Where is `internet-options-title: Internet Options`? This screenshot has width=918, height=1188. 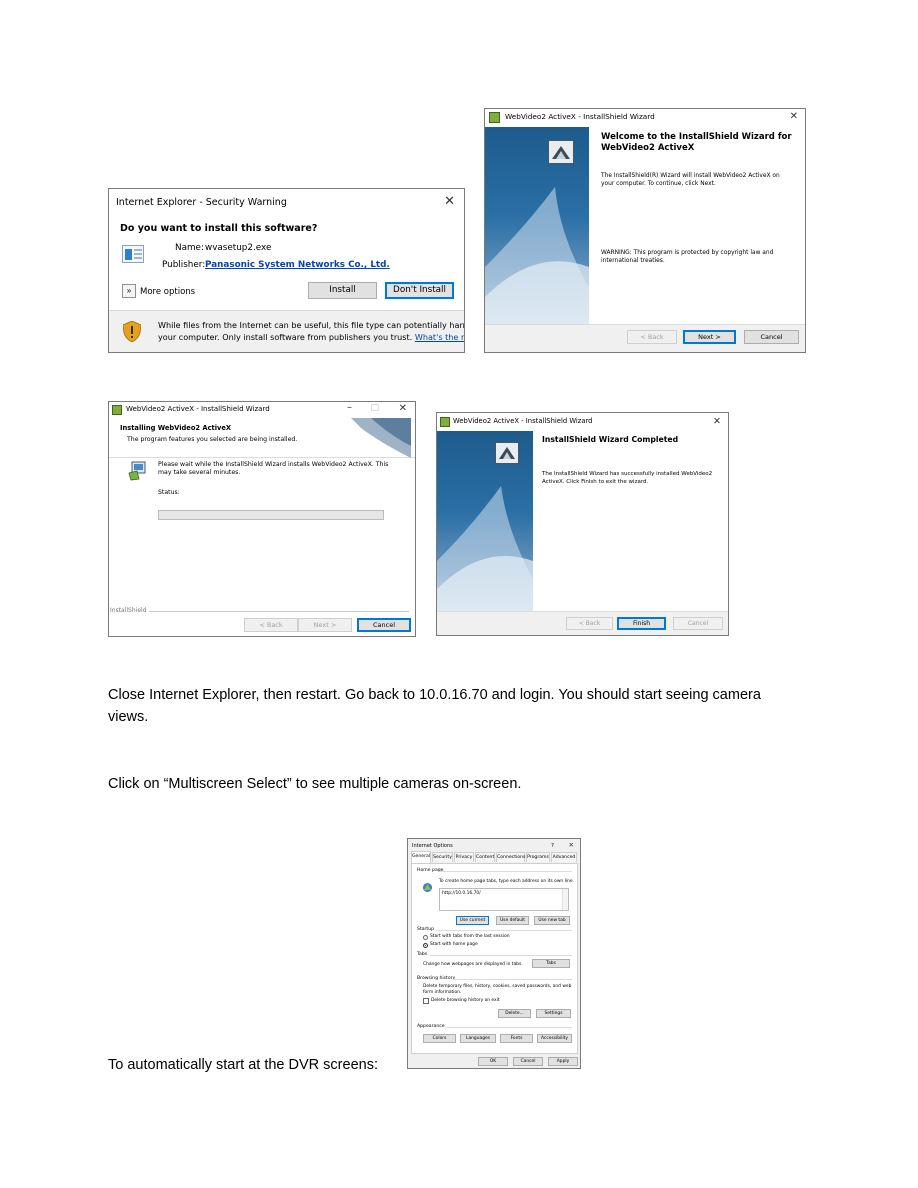
internet-options-title: Internet Options is located at coordinates (432, 846).